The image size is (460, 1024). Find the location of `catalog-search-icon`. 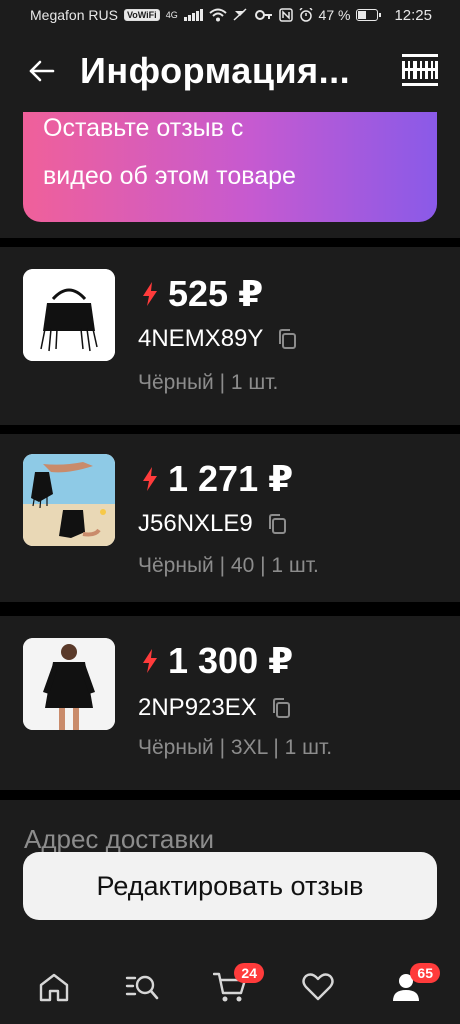

catalog-search-icon is located at coordinates (142, 987).